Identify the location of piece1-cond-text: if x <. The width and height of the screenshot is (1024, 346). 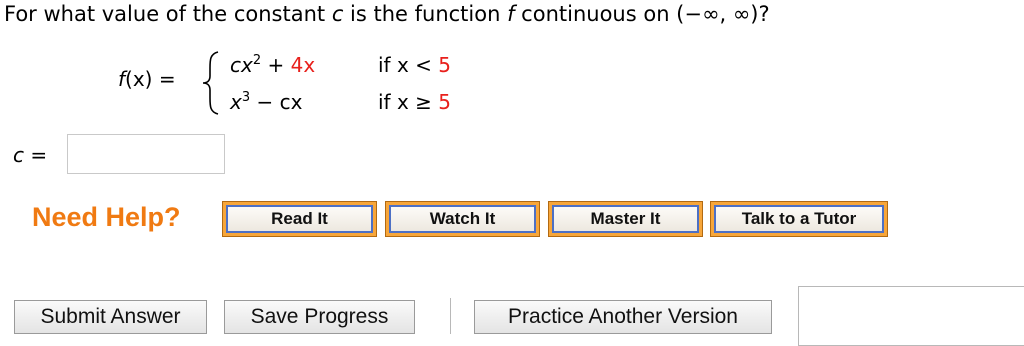
(408, 65).